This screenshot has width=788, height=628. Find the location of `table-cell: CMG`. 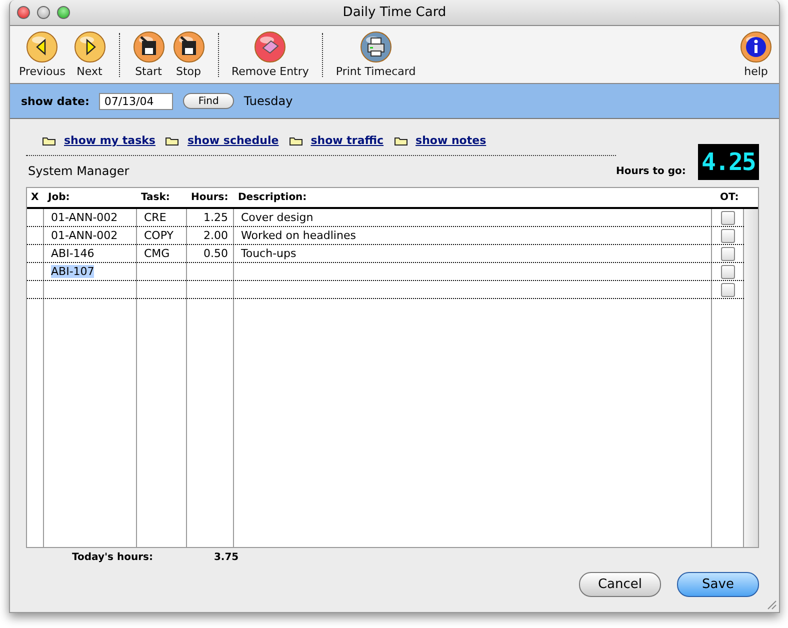

table-cell: CMG is located at coordinates (157, 253).